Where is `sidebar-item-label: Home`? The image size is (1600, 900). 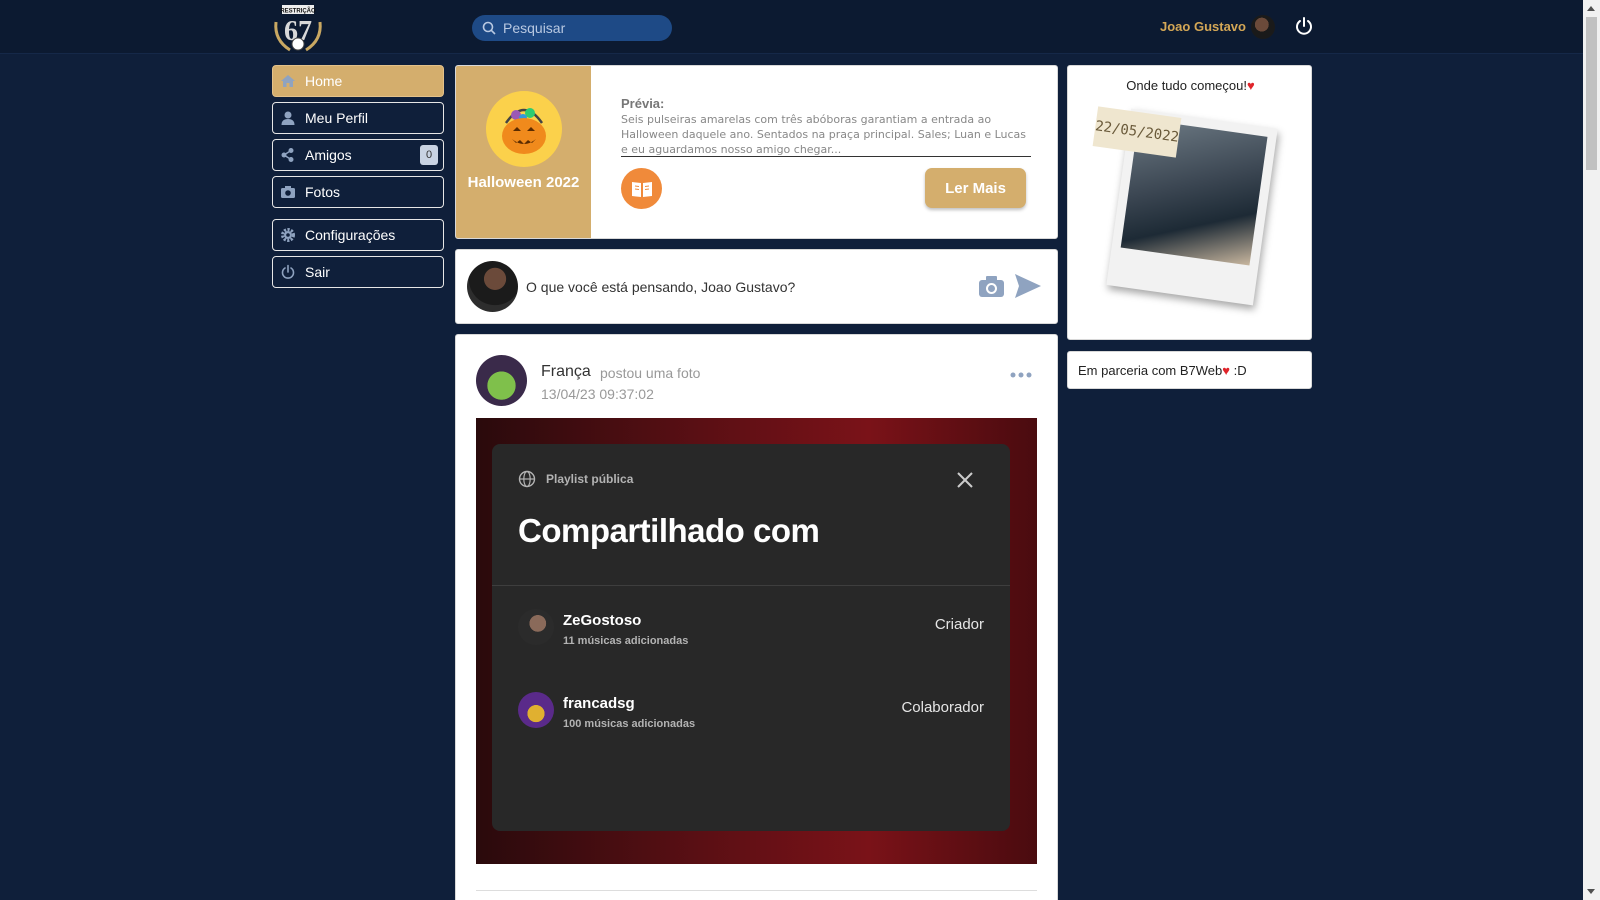
sidebar-item-label: Home is located at coordinates (324, 81).